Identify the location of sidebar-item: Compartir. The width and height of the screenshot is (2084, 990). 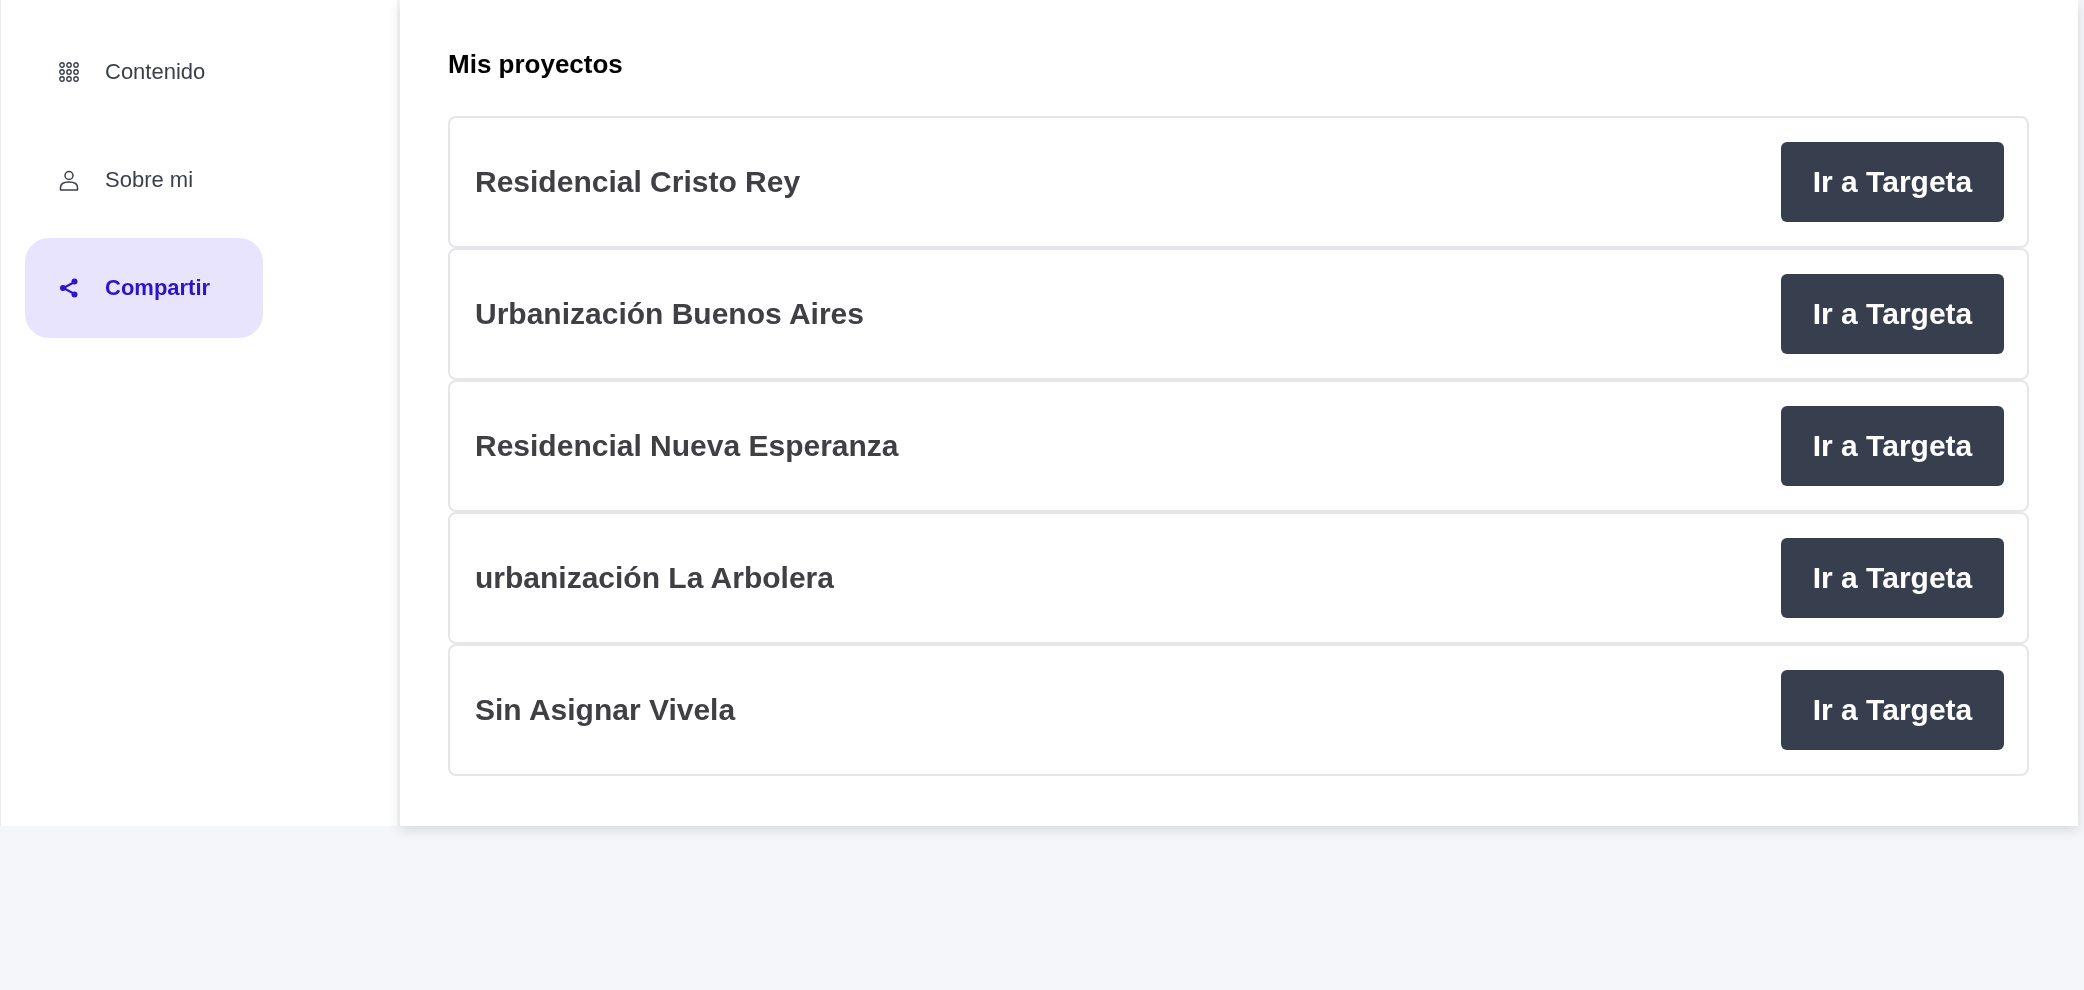
(144, 288).